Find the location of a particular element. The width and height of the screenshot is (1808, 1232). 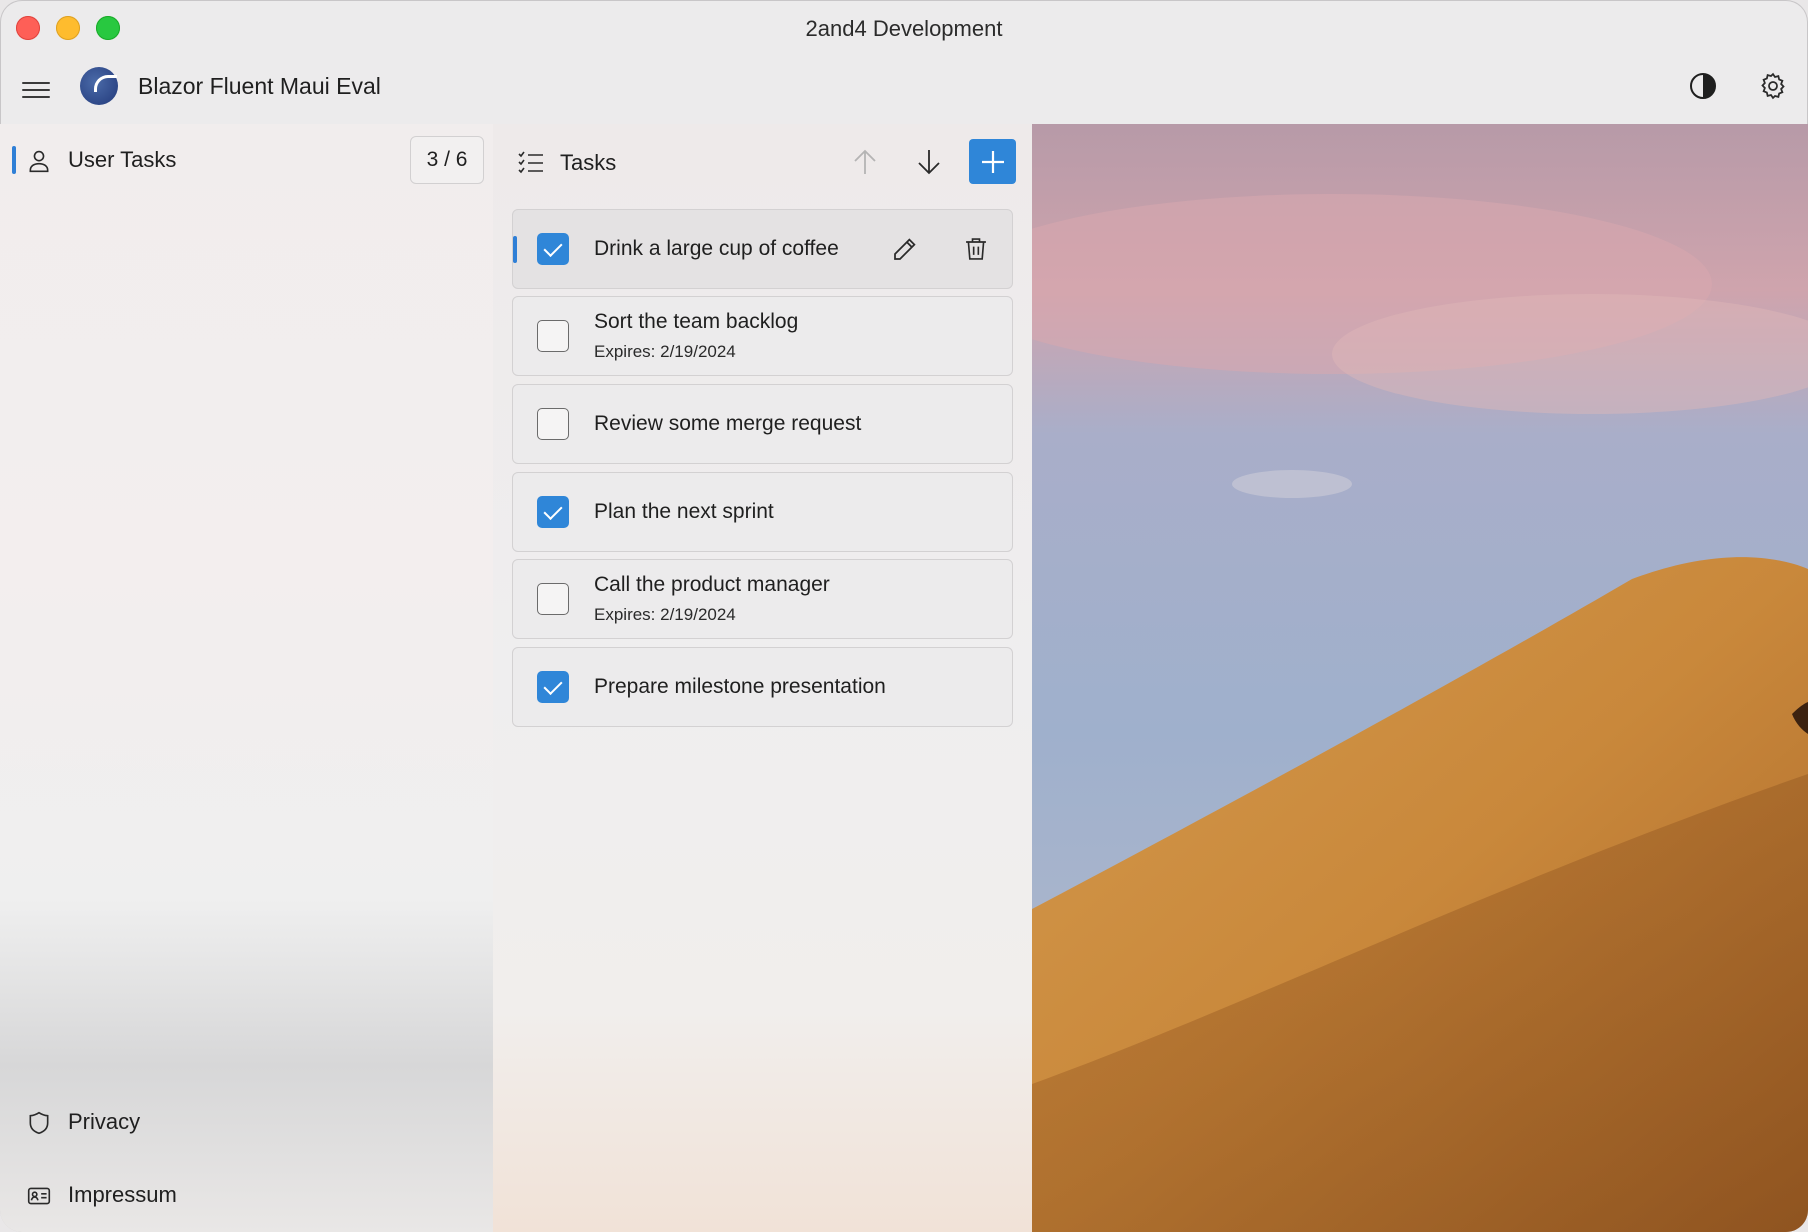

window-controls is located at coordinates (68, 28).